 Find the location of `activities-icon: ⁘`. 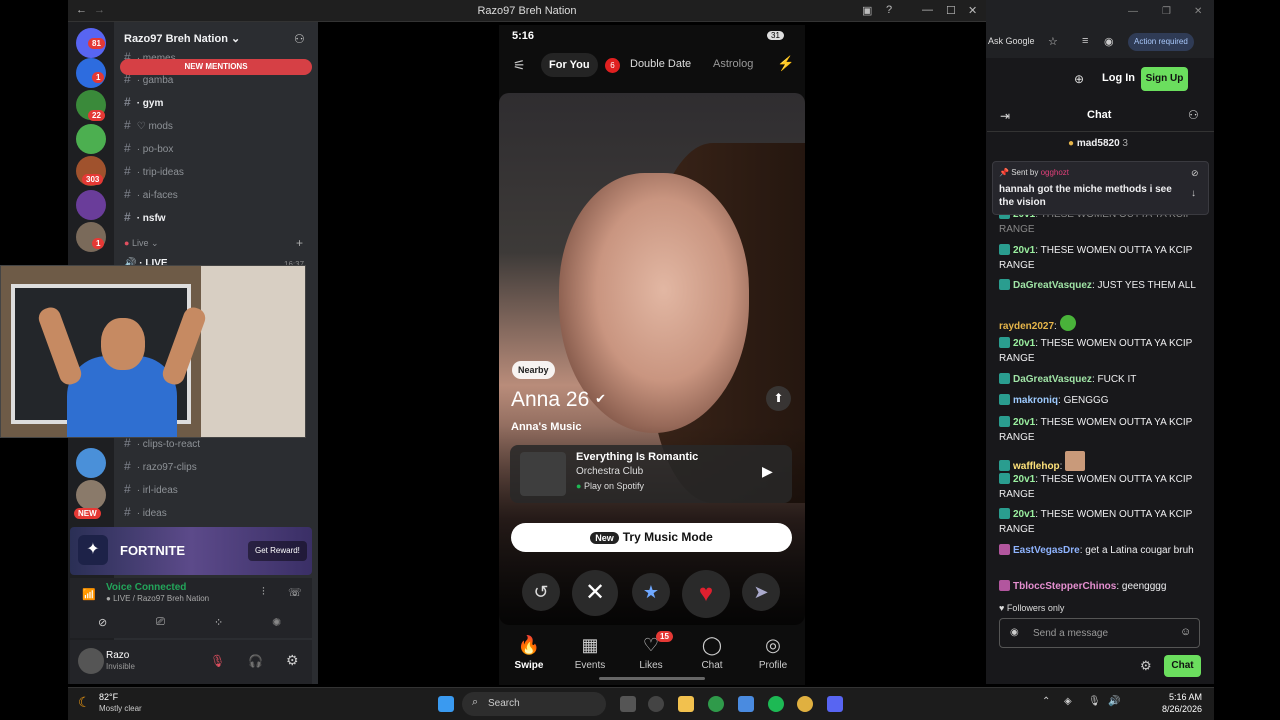

activities-icon: ⁘ is located at coordinates (218, 622).